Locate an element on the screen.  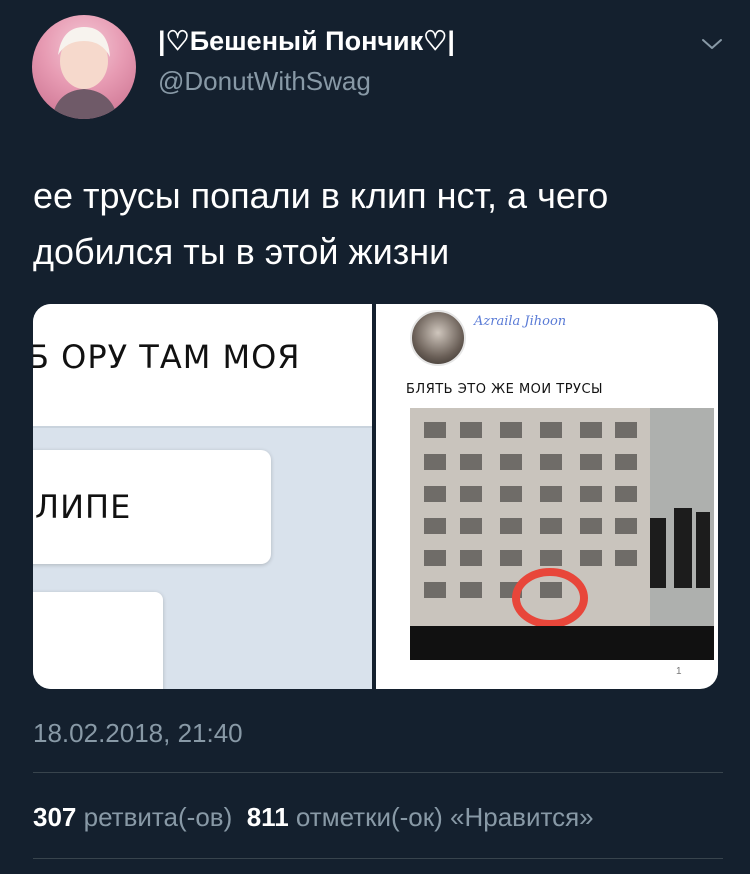
left-image-text-1: Б ОРУ ТАМ МОЯ is located at coordinates (167, 357).